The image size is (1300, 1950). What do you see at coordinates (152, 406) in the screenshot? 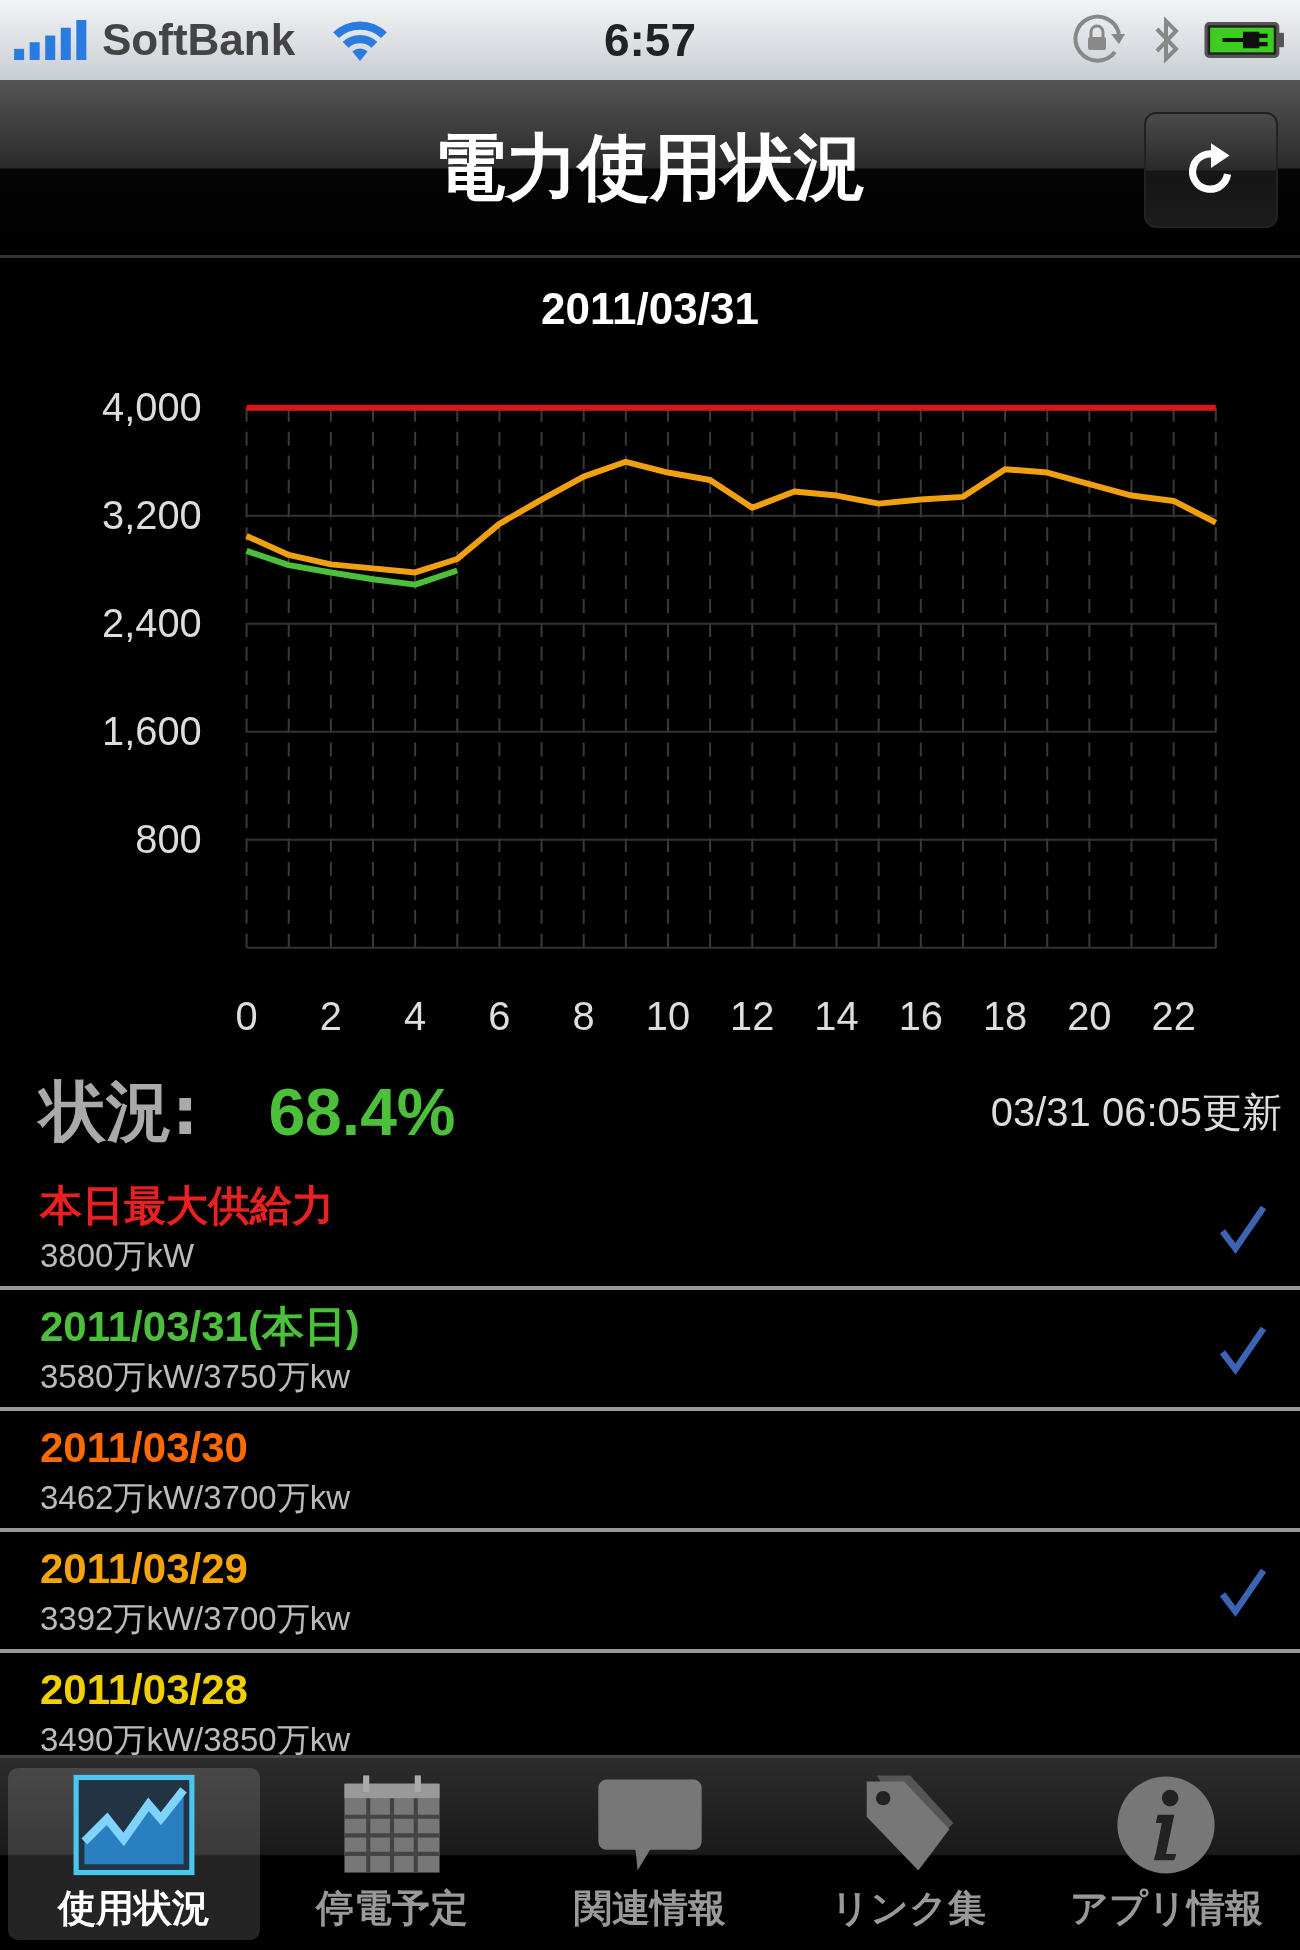
I see `y-tick-label: 4,000` at bounding box center [152, 406].